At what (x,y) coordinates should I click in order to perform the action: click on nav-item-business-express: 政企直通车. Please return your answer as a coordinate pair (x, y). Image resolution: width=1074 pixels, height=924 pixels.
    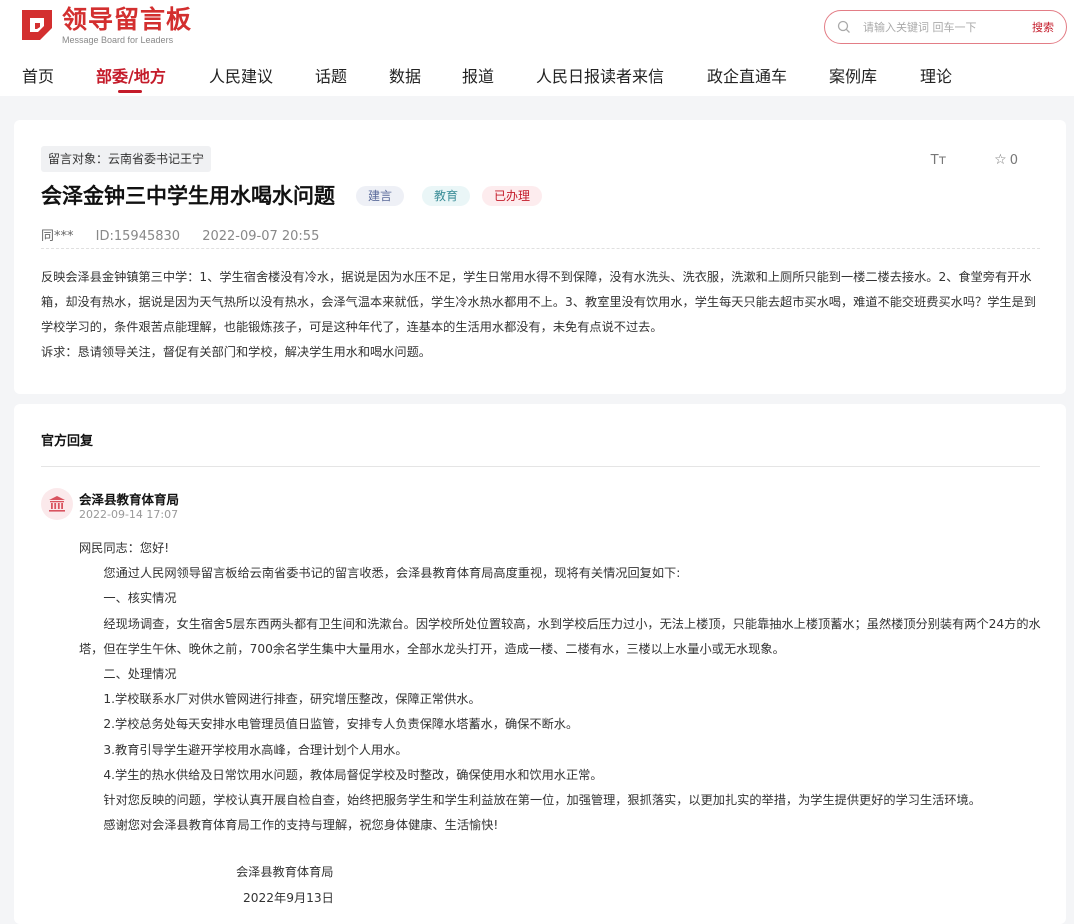
    Looking at the image, I should click on (747, 75).